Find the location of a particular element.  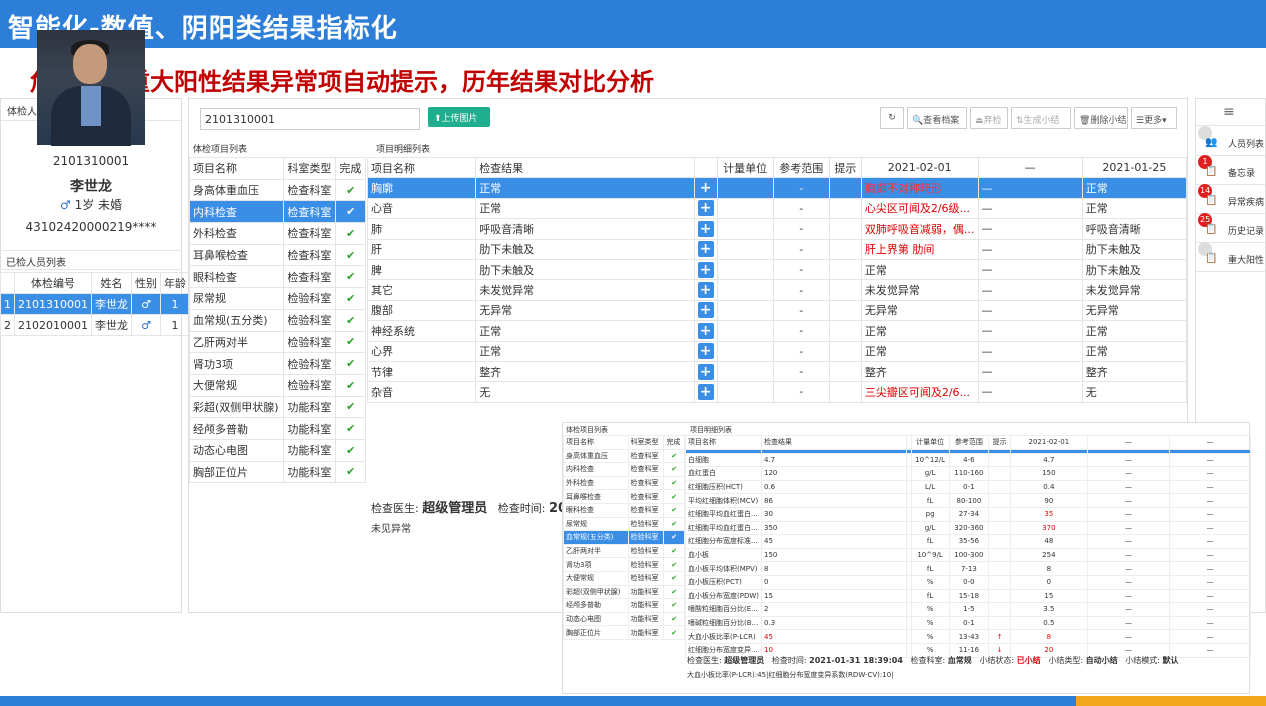

table-row: 神经系统 正常 + - 正常 — 正常 is located at coordinates (777, 331).